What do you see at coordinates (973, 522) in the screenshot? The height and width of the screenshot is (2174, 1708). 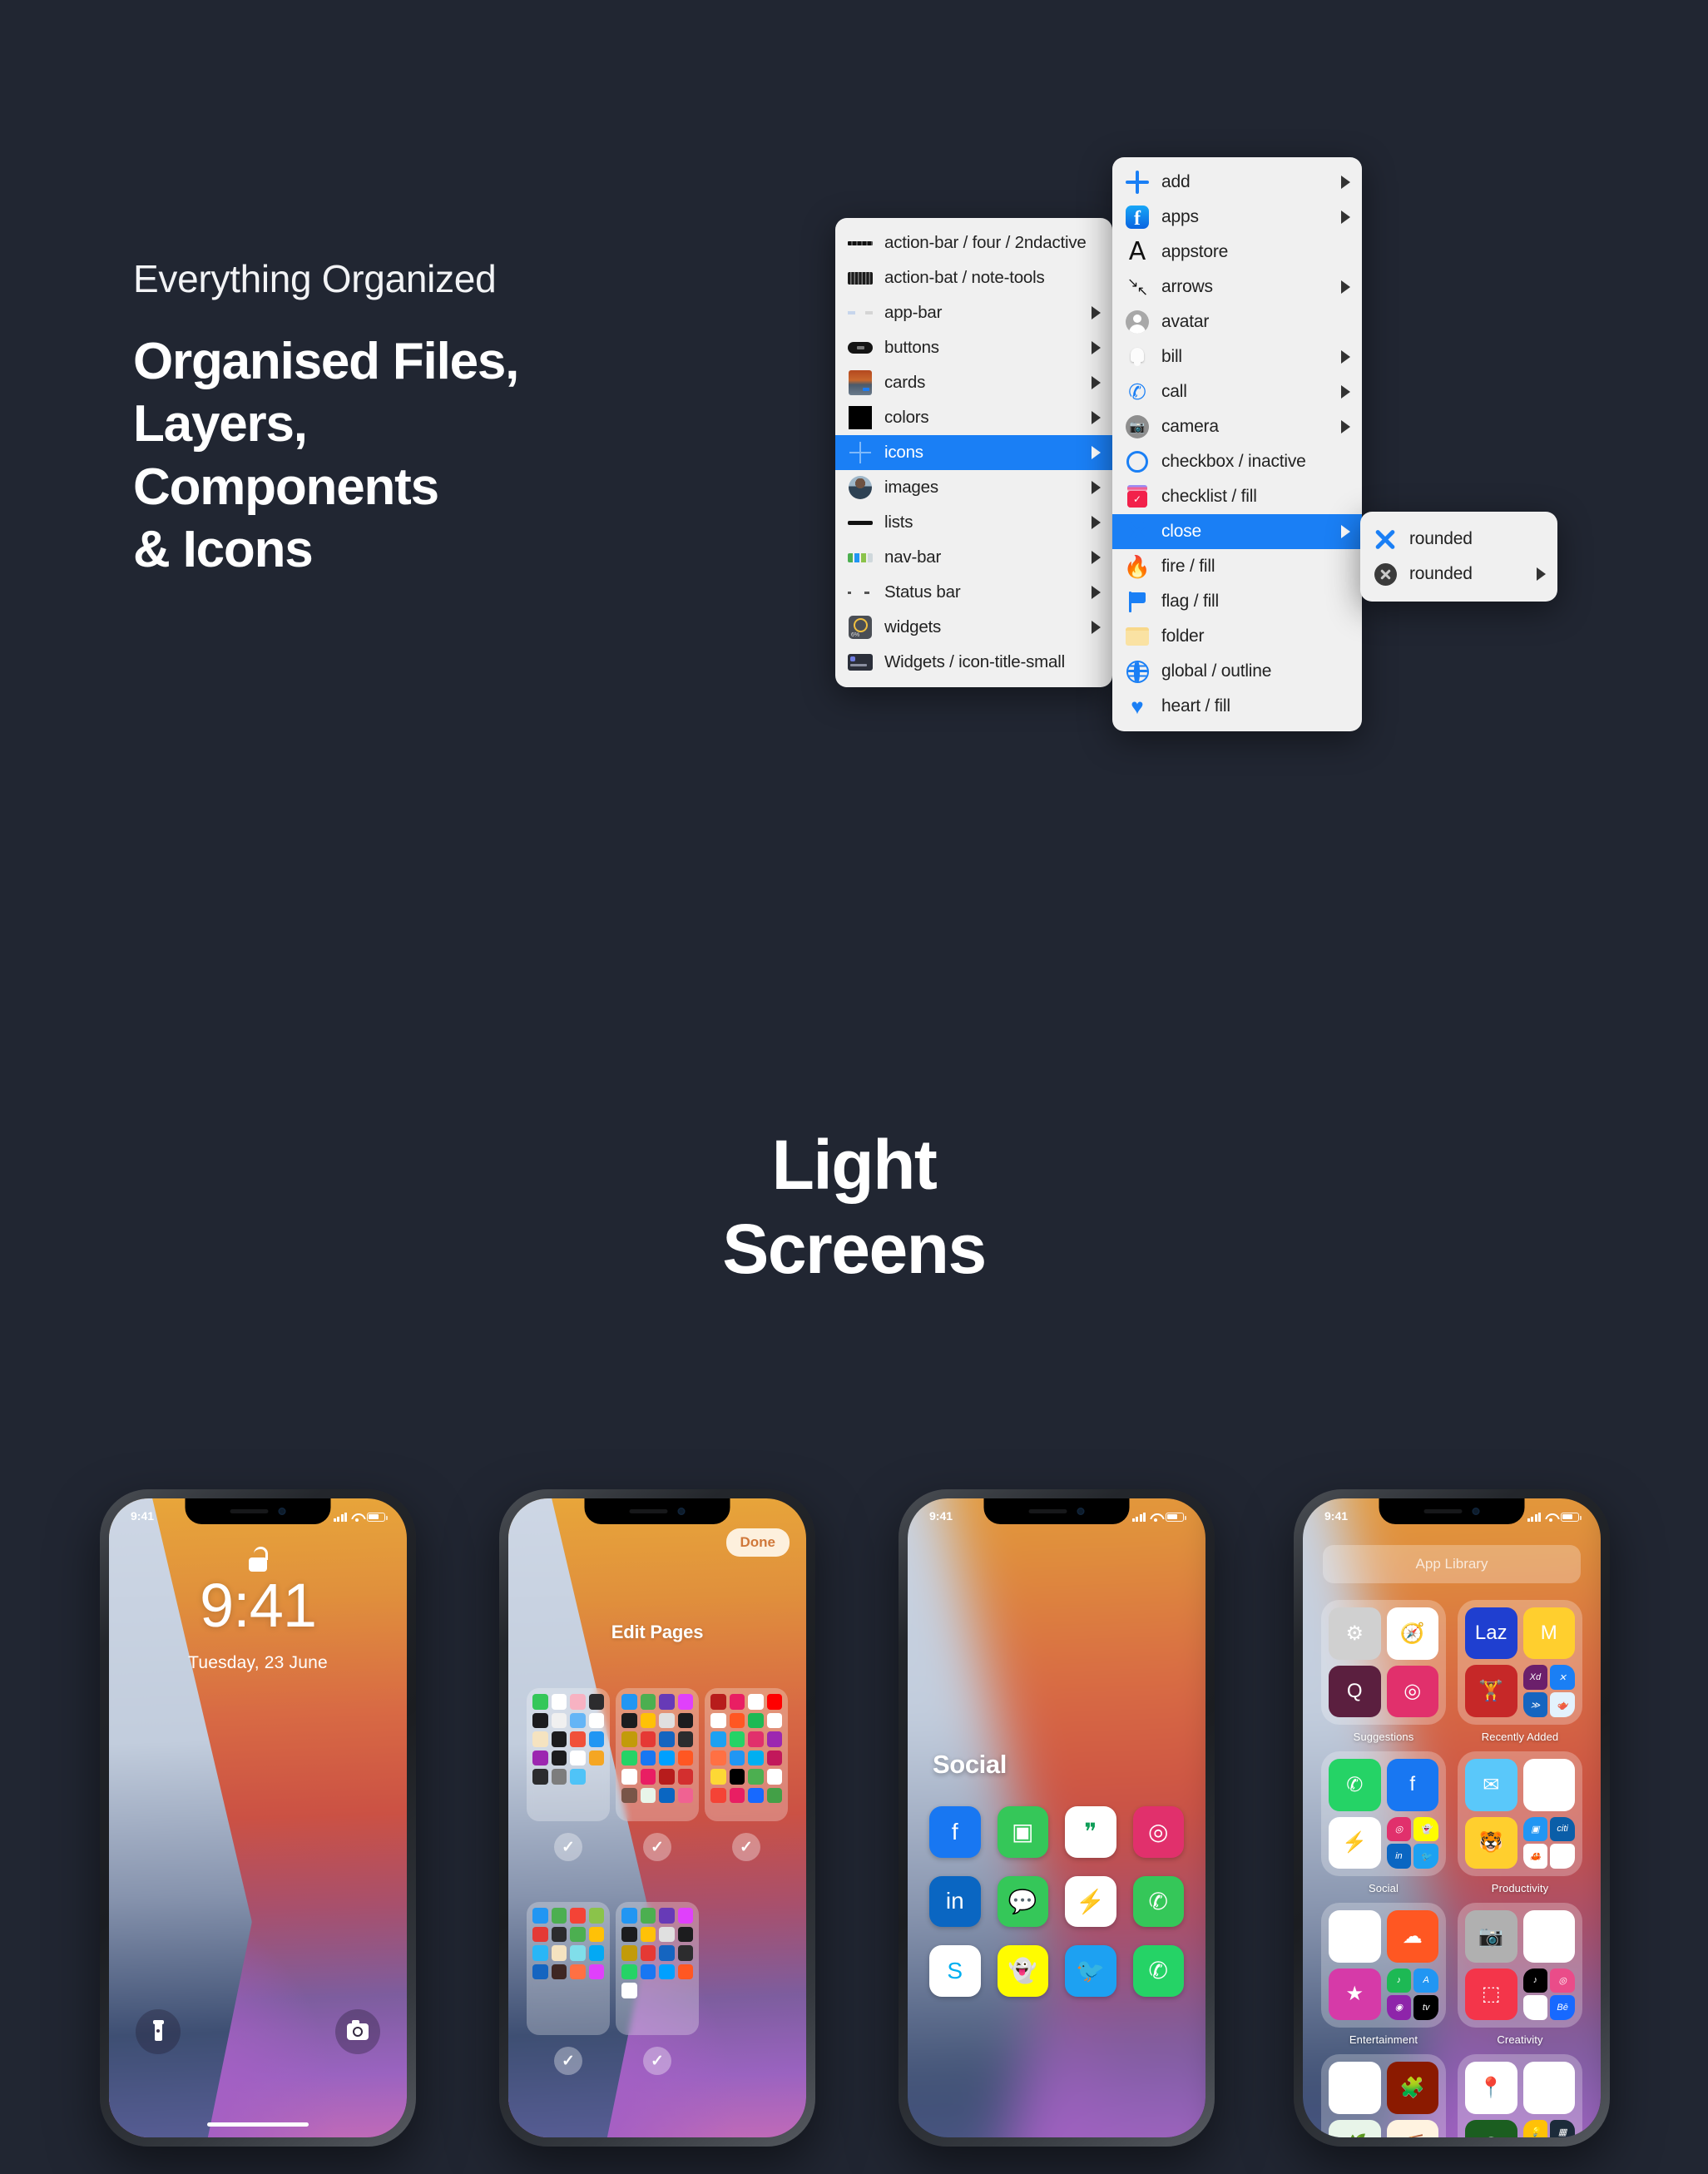 I see `menu-item-lists: lists` at bounding box center [973, 522].